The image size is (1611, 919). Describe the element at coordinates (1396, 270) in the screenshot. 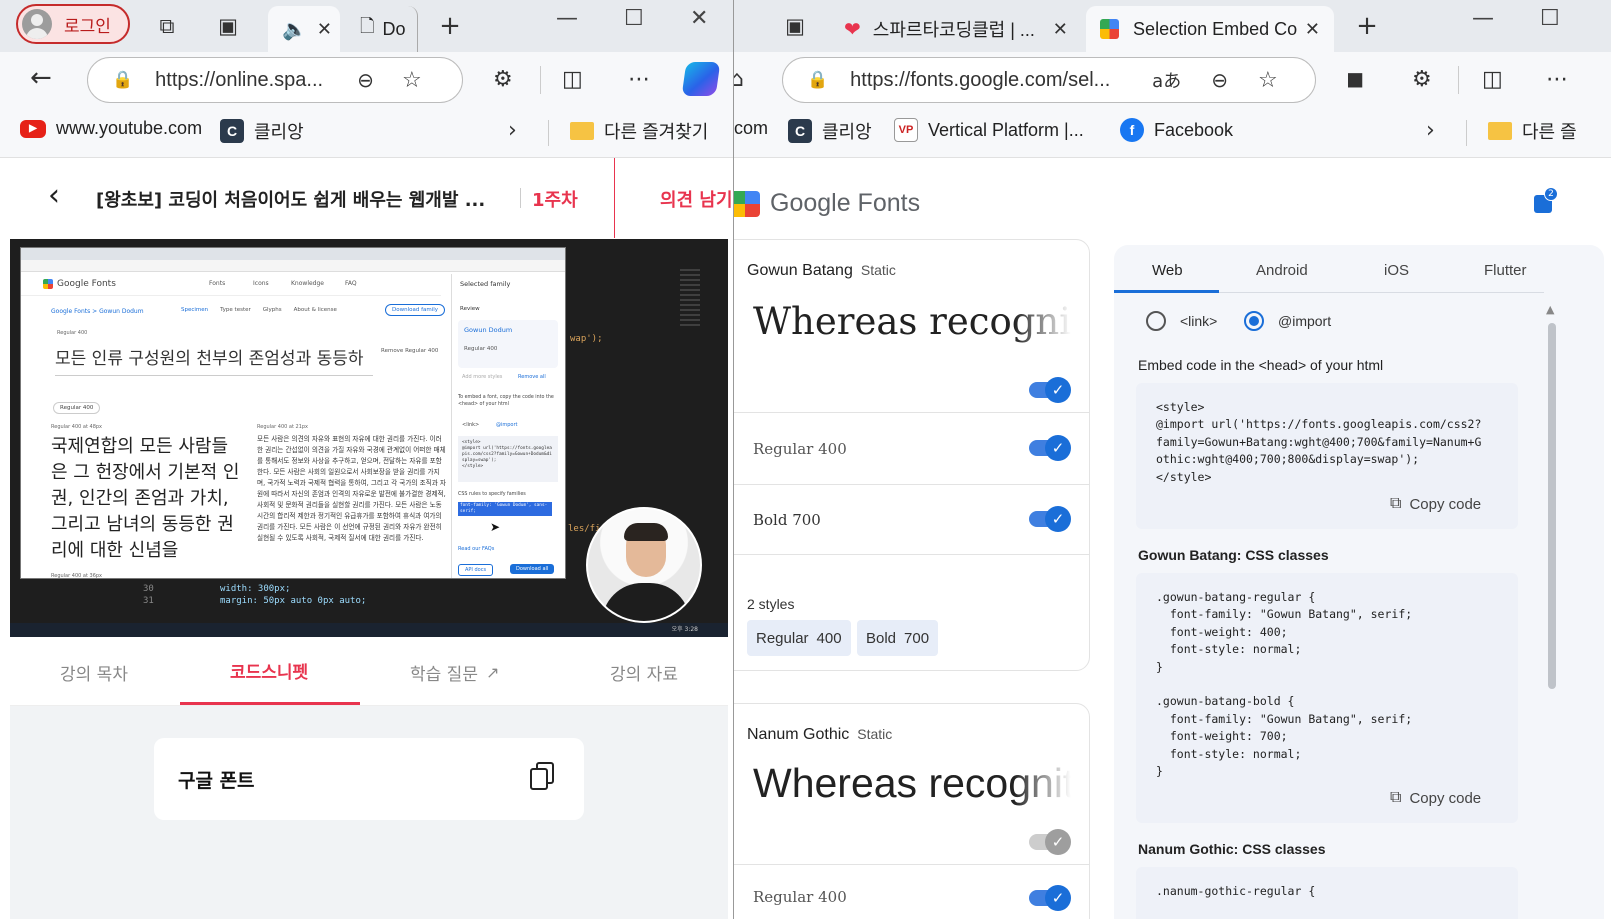

I see `tab-ios: iOS` at that location.